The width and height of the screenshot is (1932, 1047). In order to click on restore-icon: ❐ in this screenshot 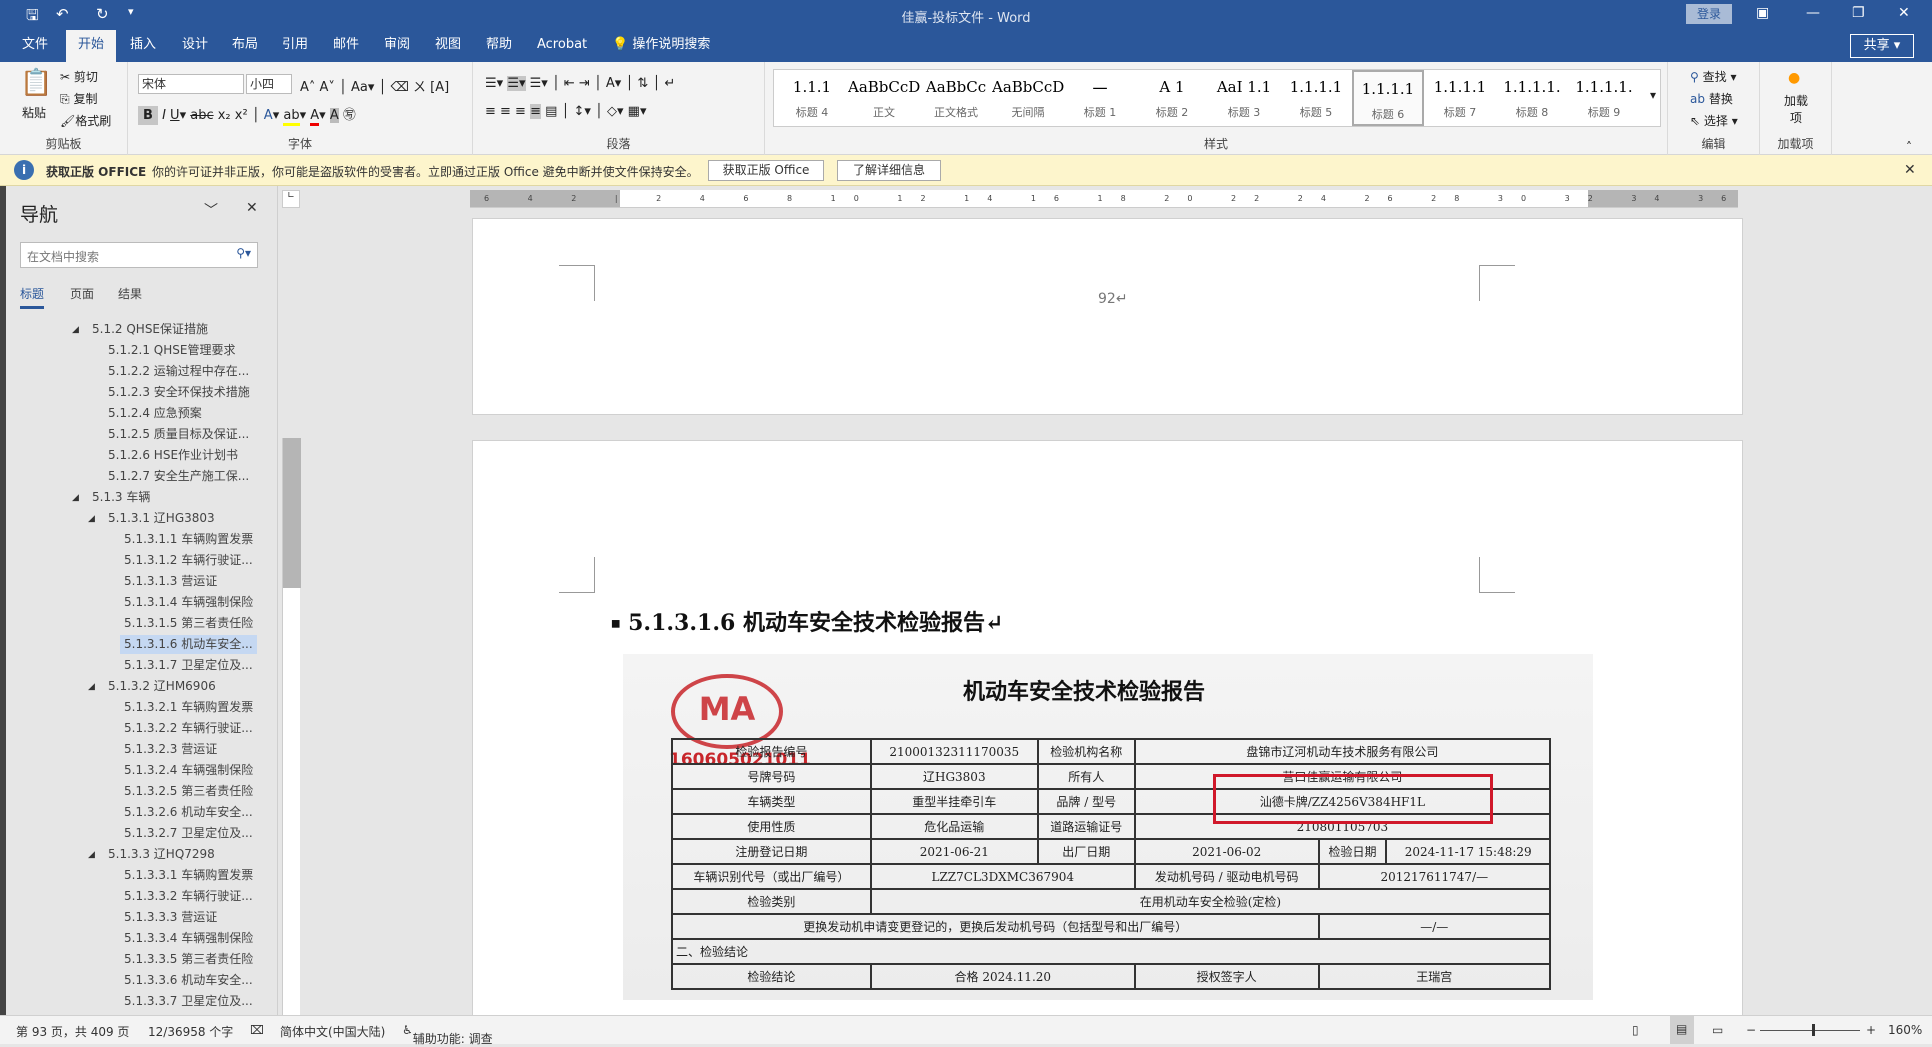, I will do `click(1858, 13)`.